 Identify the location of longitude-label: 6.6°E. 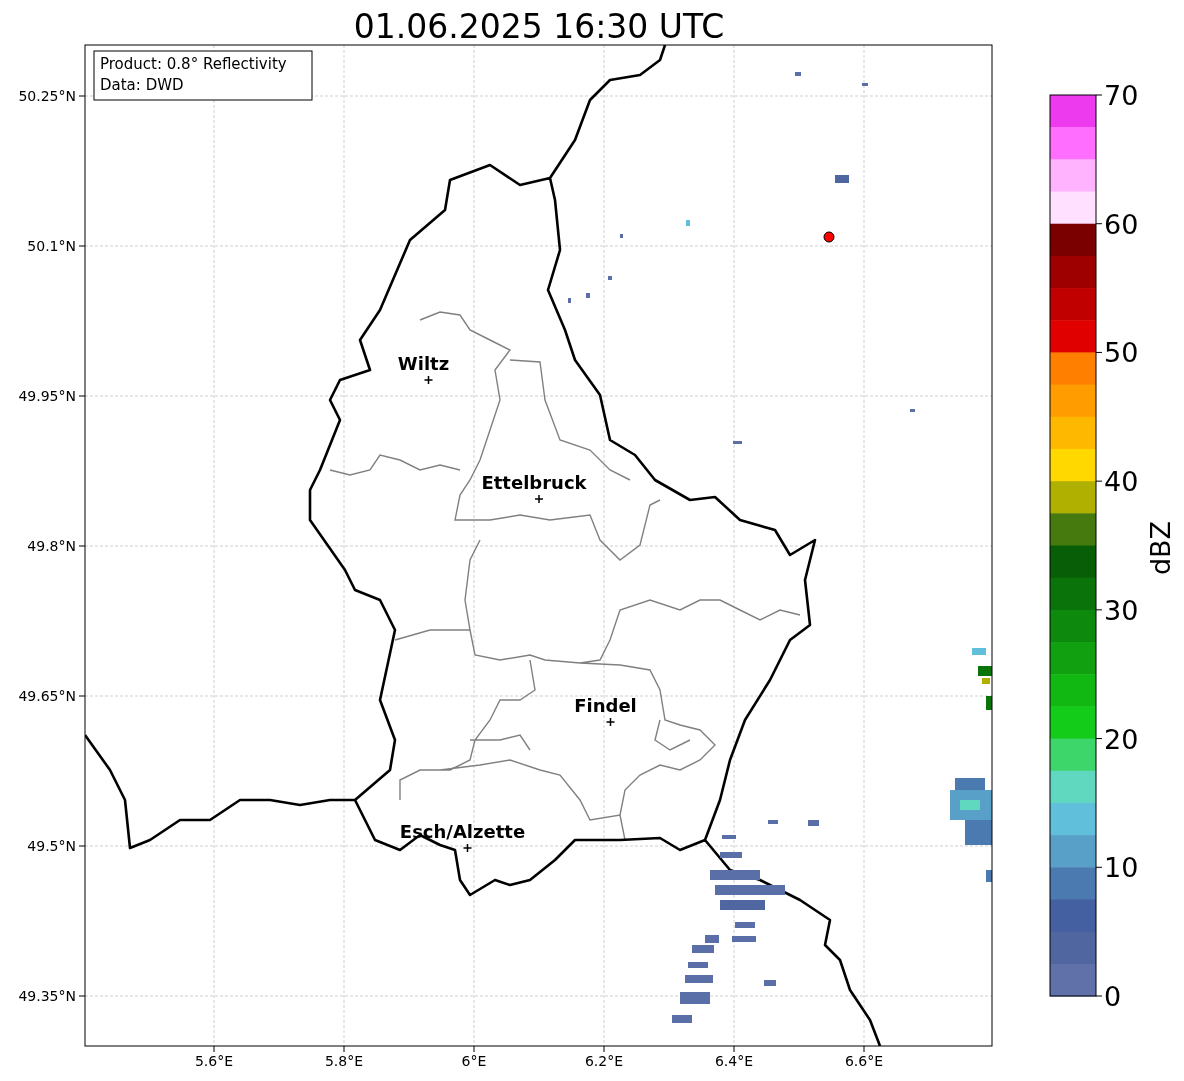
(864, 1061).